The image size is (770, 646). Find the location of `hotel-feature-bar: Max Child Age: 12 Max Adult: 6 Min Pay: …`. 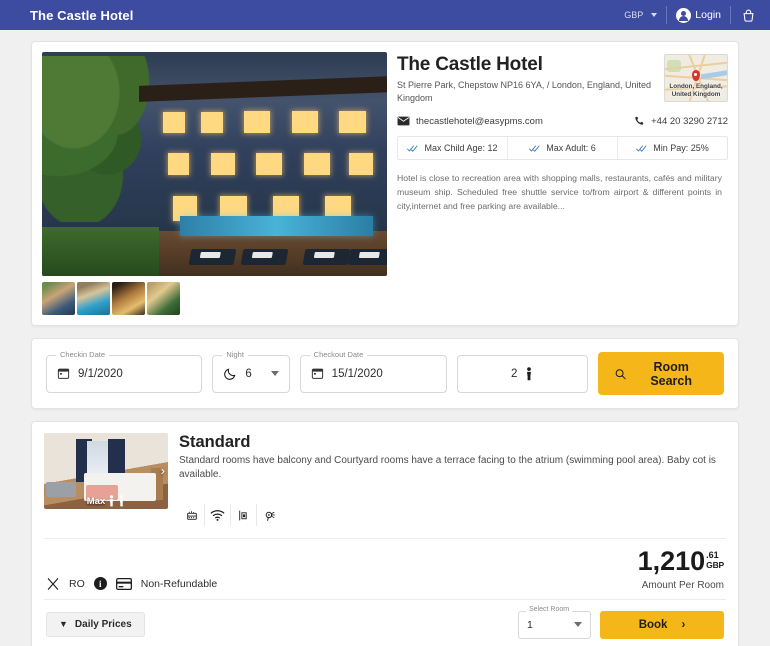

hotel-feature-bar: Max Child Age: 12 Max Adult: 6 Min Pay: … is located at coordinates (562, 148).